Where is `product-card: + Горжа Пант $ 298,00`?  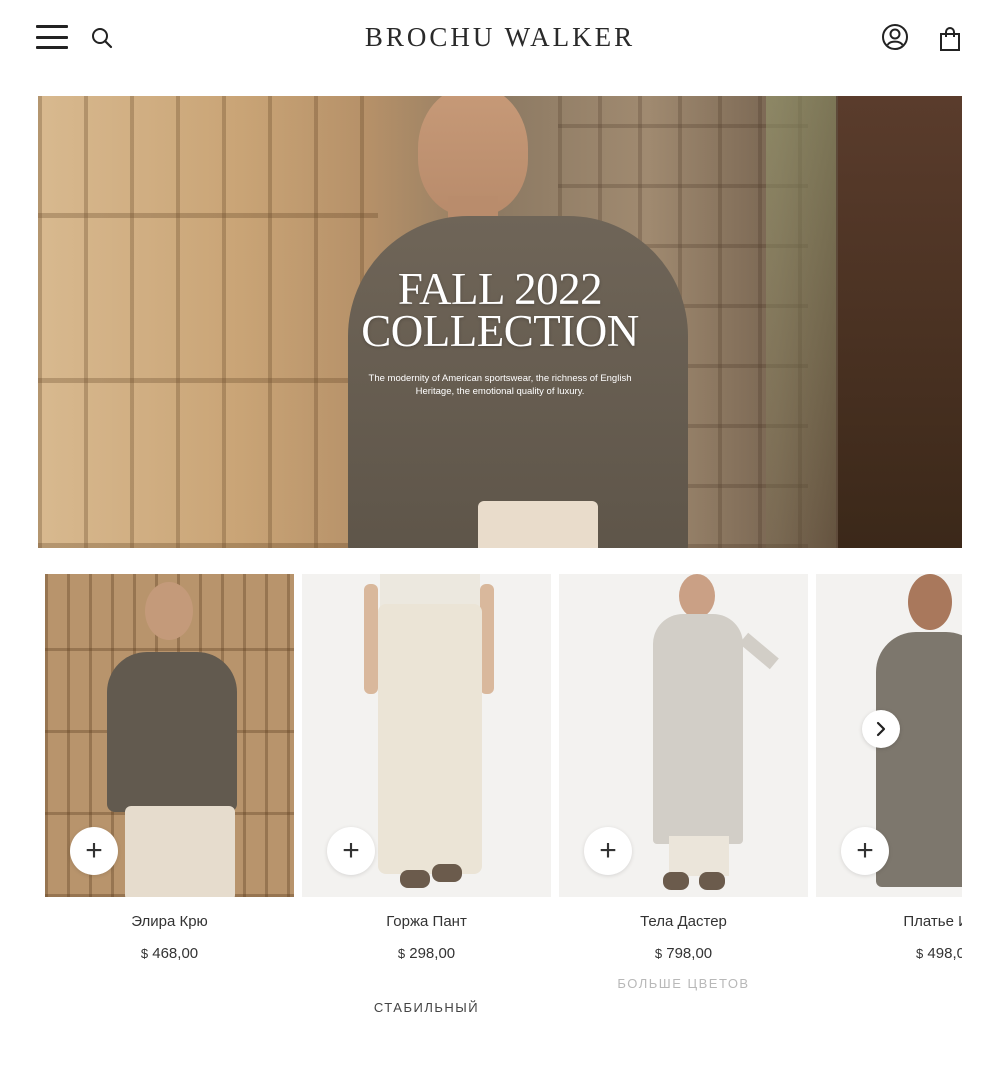 product-card: + Горжа Пант $ 298,00 is located at coordinates (426, 768).